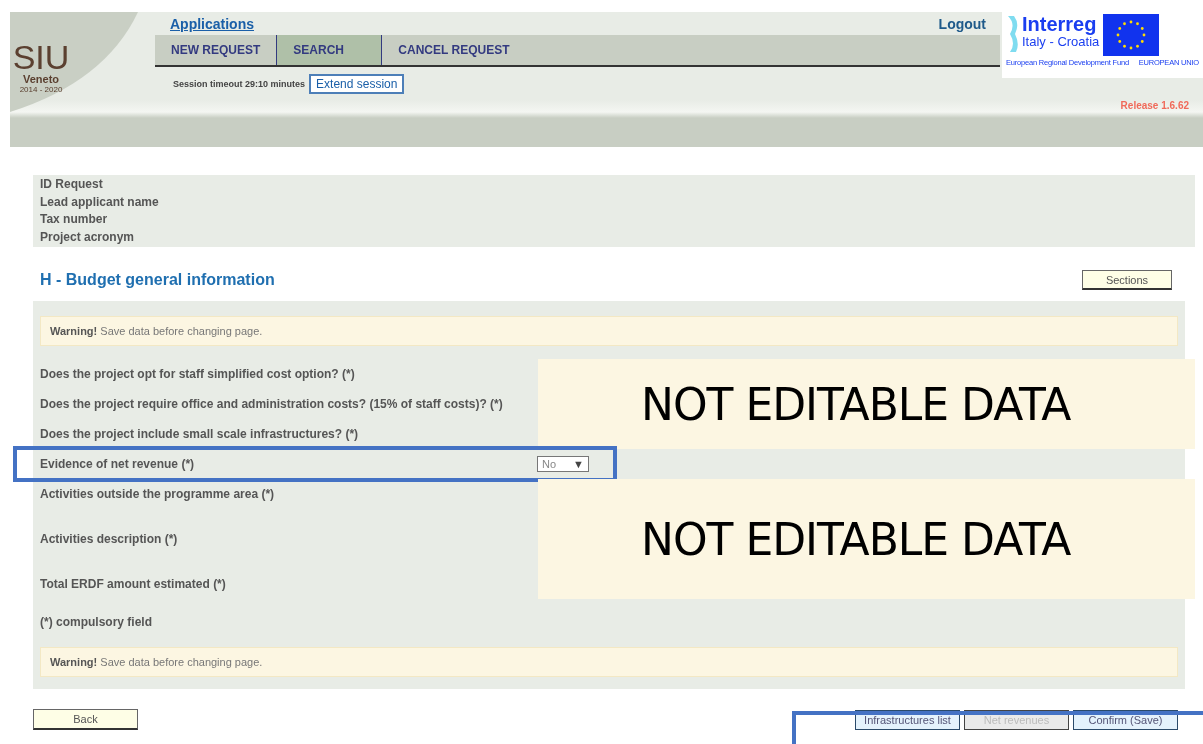 The height and width of the screenshot is (744, 1203). Describe the element at coordinates (109, 539) in the screenshot. I see `field-label: Activities description (*)` at that location.